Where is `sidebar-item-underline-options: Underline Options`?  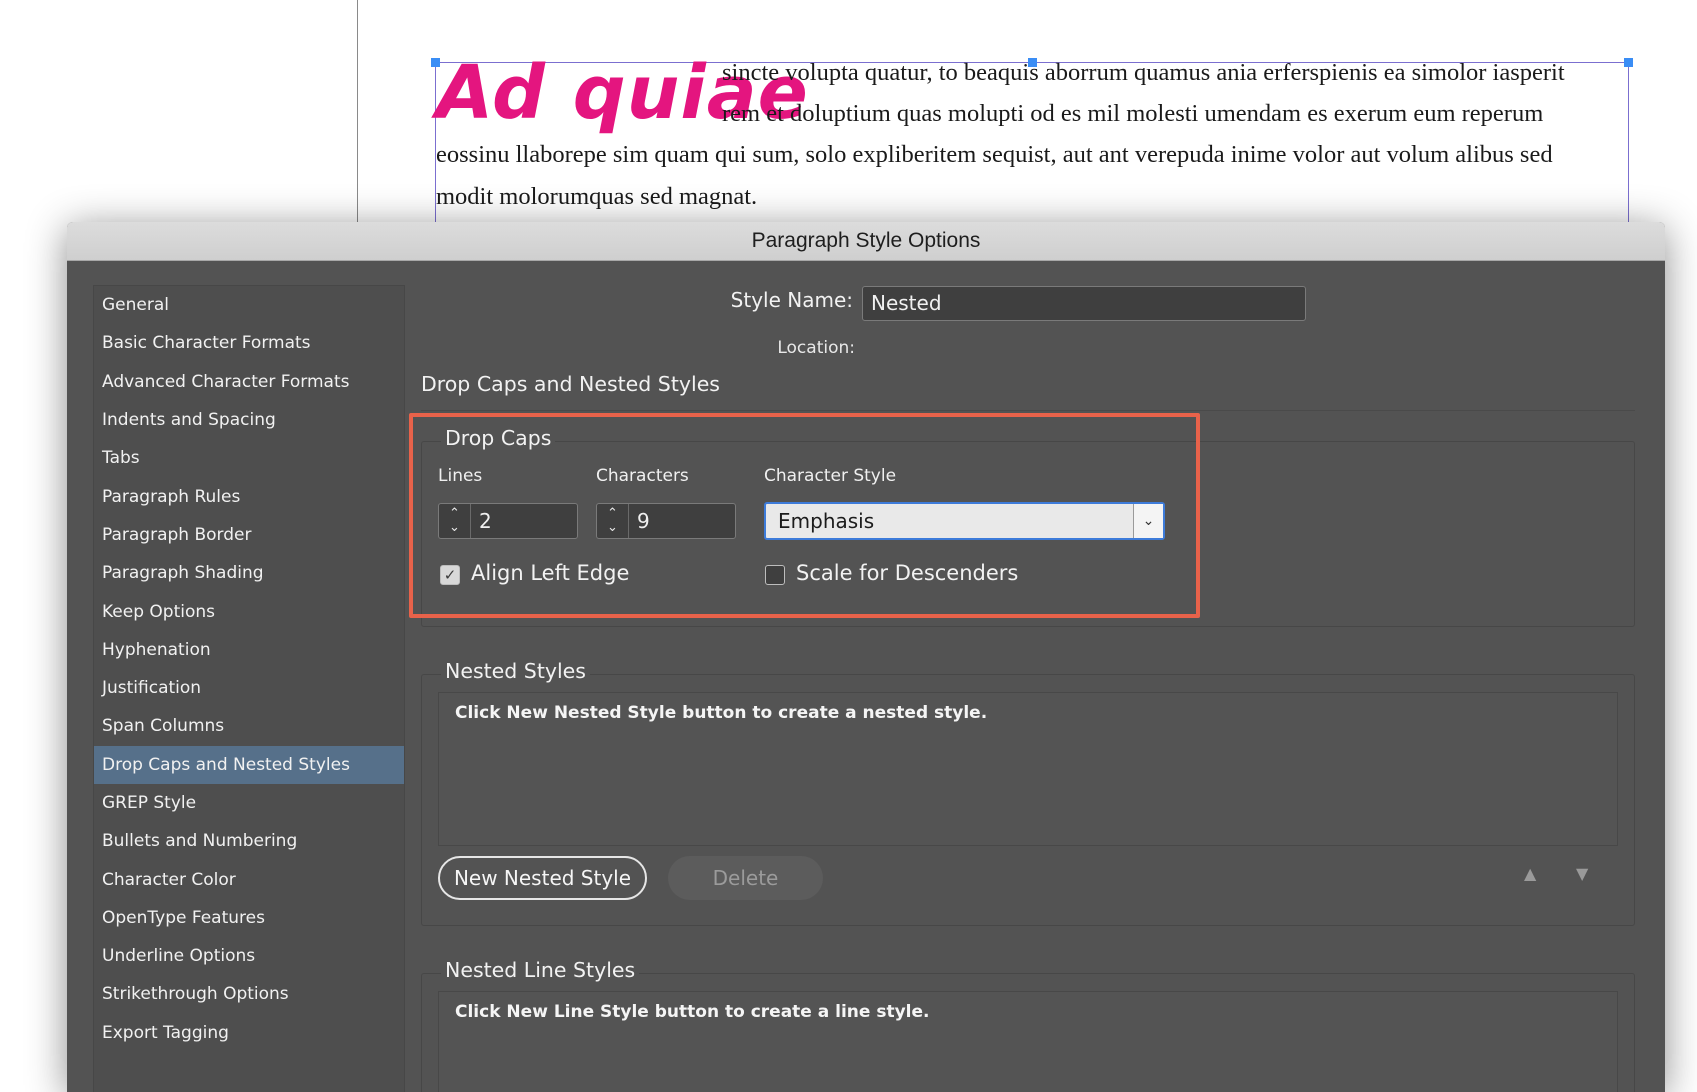
sidebar-item-underline-options: Underline Options is located at coordinates (249, 956).